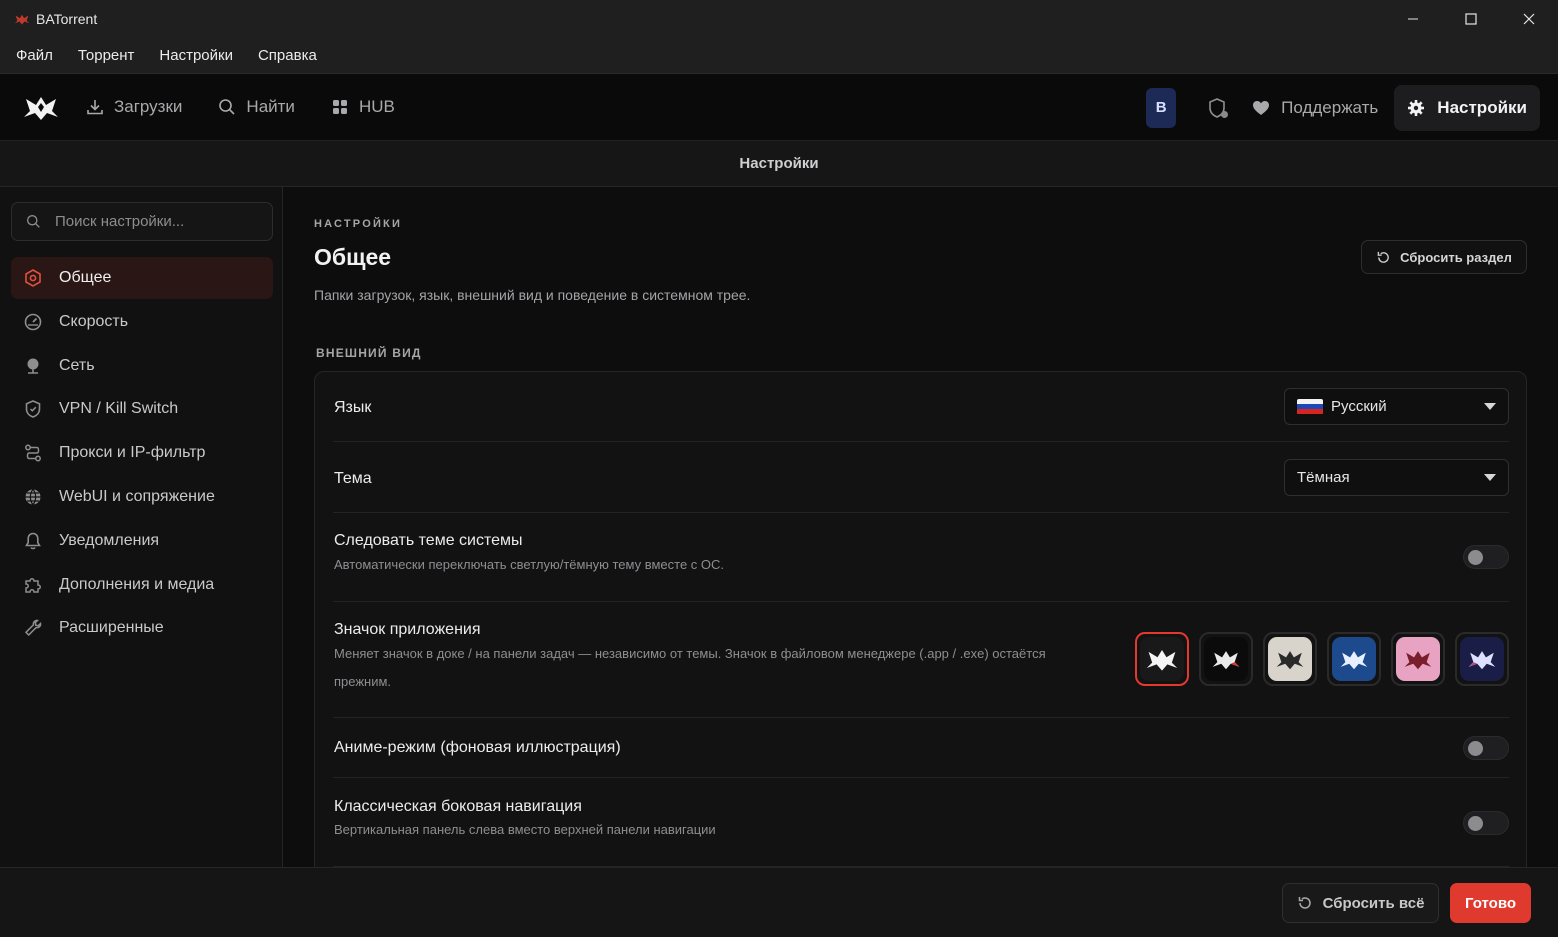 This screenshot has height=937, width=1558. What do you see at coordinates (779, 19) in the screenshot?
I see `title-bar: BATorrent` at bounding box center [779, 19].